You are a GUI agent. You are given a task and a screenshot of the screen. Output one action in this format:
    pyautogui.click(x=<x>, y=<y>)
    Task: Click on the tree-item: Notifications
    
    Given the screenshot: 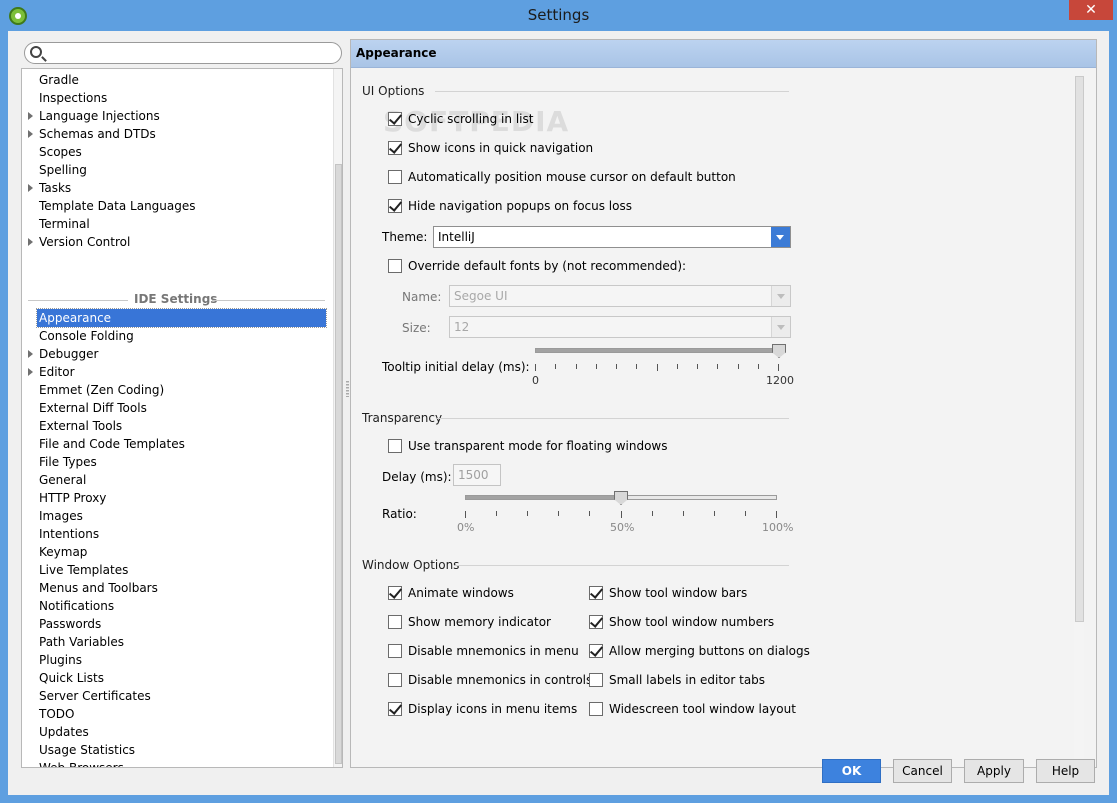 What is the action you would take?
    pyautogui.click(x=174, y=606)
    